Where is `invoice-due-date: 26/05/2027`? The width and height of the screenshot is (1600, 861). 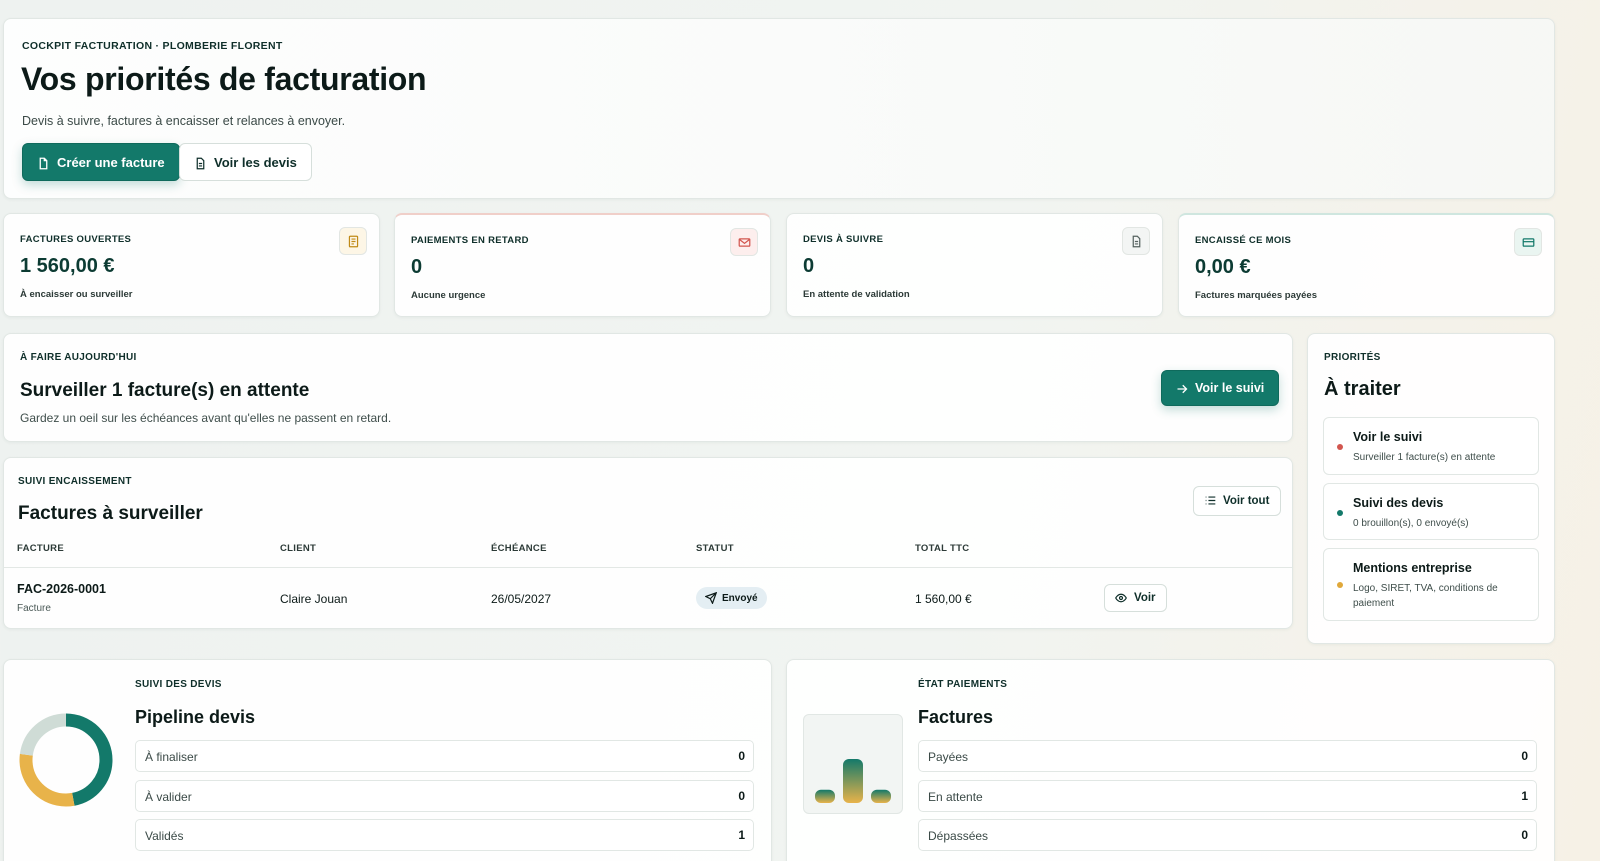 invoice-due-date: 26/05/2027 is located at coordinates (521, 599).